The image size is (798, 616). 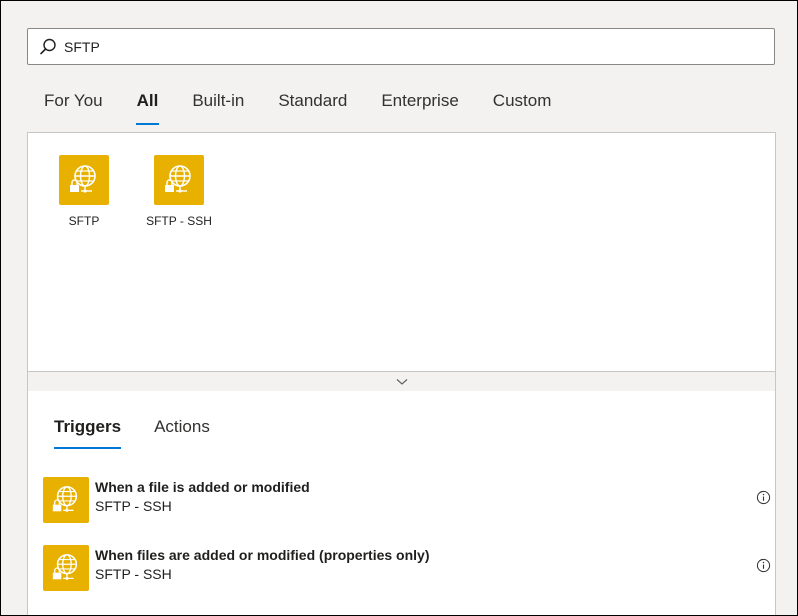 I want to click on tab-standard: Standard, so click(x=312, y=101).